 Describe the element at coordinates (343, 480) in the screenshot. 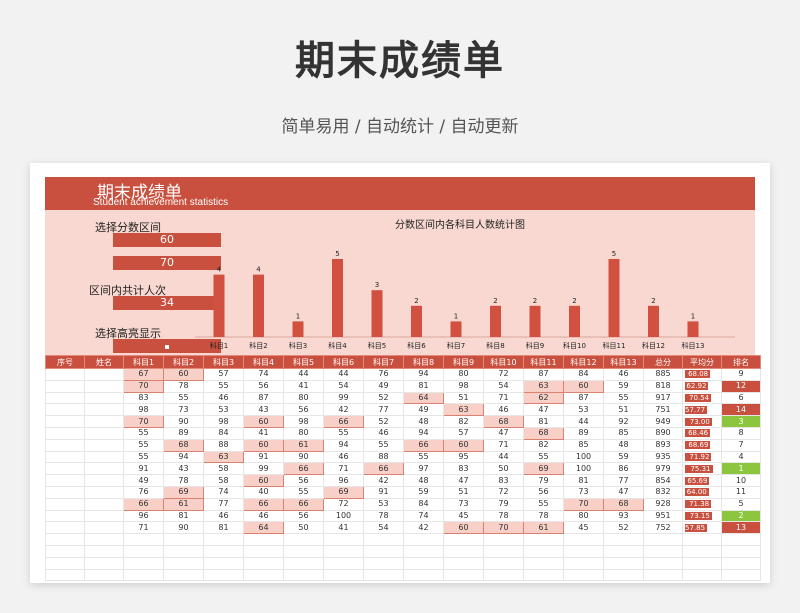

I see `score-cell: 96` at that location.